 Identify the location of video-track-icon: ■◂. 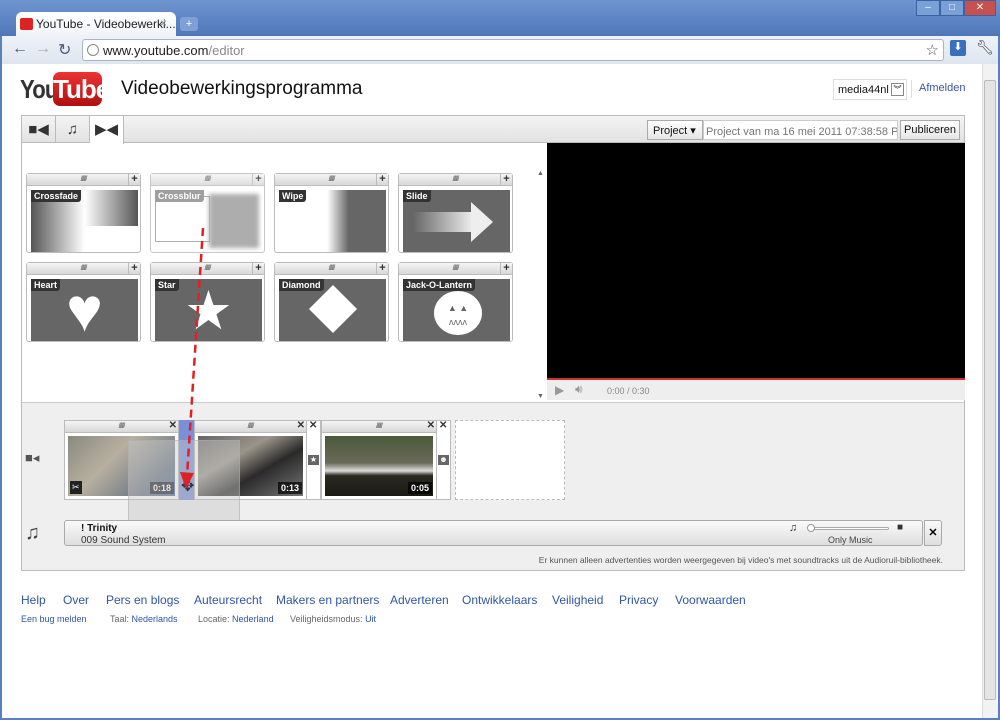
(32, 457).